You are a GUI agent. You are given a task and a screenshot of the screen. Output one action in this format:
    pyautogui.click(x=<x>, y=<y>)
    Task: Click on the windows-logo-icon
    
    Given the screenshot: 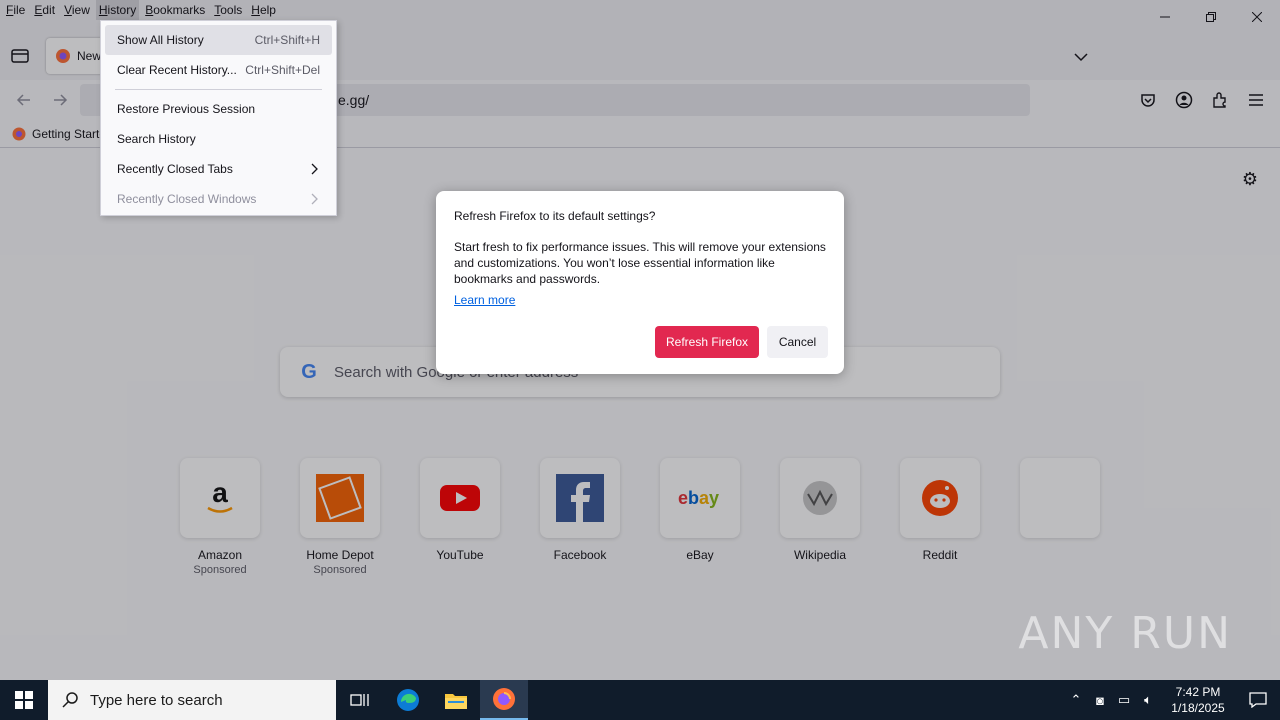 What is the action you would take?
    pyautogui.click(x=24, y=700)
    